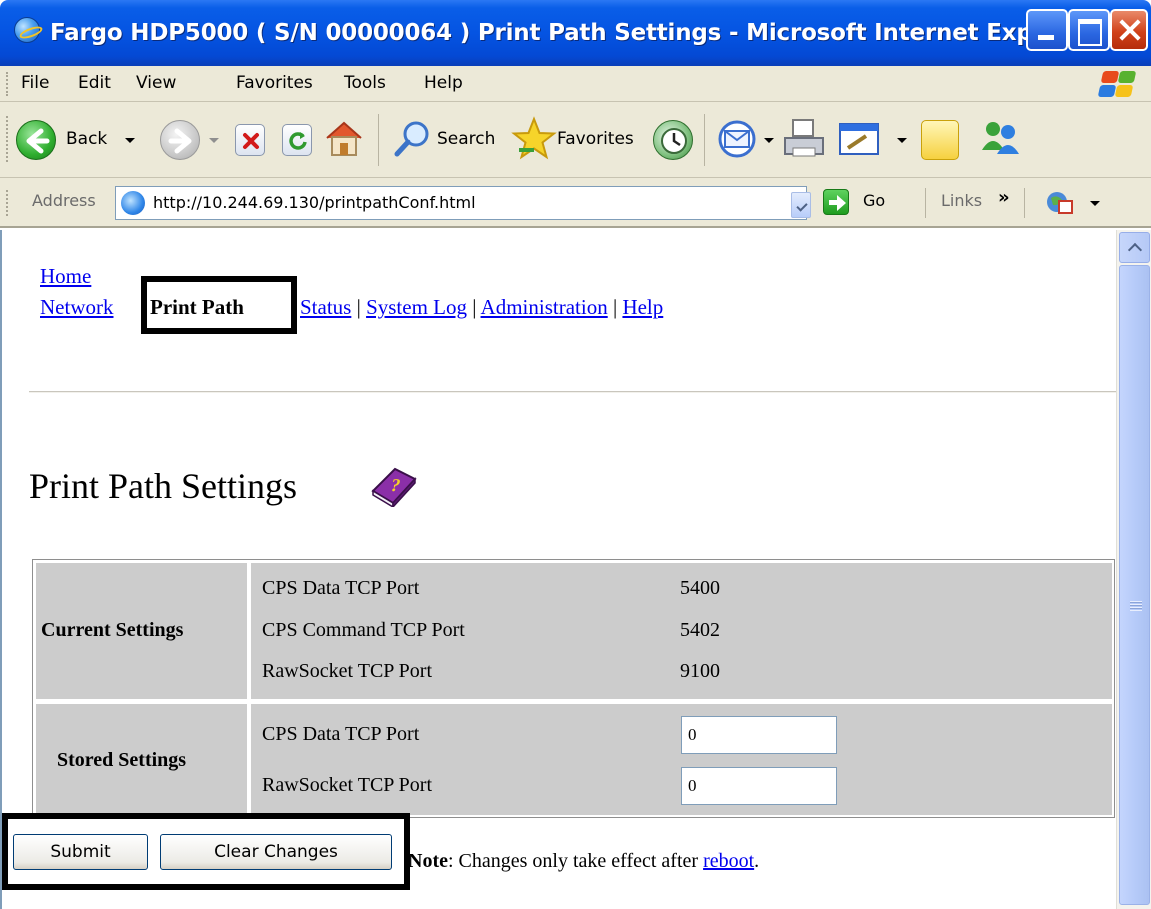 The image size is (1151, 909). What do you see at coordinates (393, 487) in the screenshot?
I see `help-book-icon: ?` at bounding box center [393, 487].